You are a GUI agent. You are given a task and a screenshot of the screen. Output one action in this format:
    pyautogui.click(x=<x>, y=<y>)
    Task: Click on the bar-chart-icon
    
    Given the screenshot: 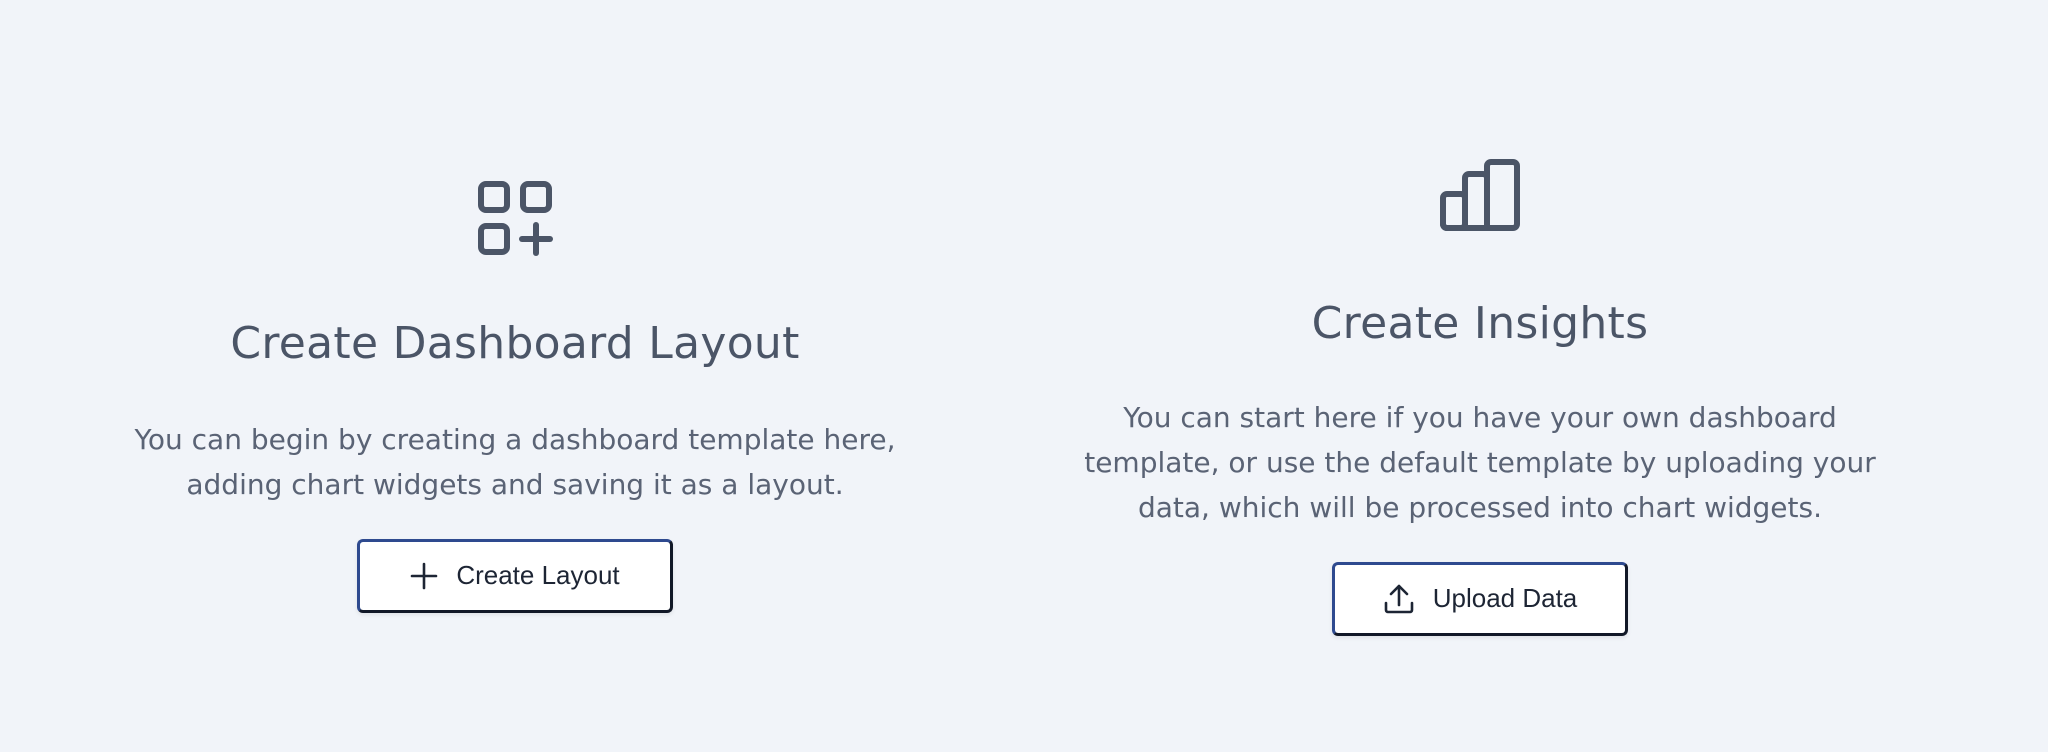 What is the action you would take?
    pyautogui.click(x=1480, y=195)
    